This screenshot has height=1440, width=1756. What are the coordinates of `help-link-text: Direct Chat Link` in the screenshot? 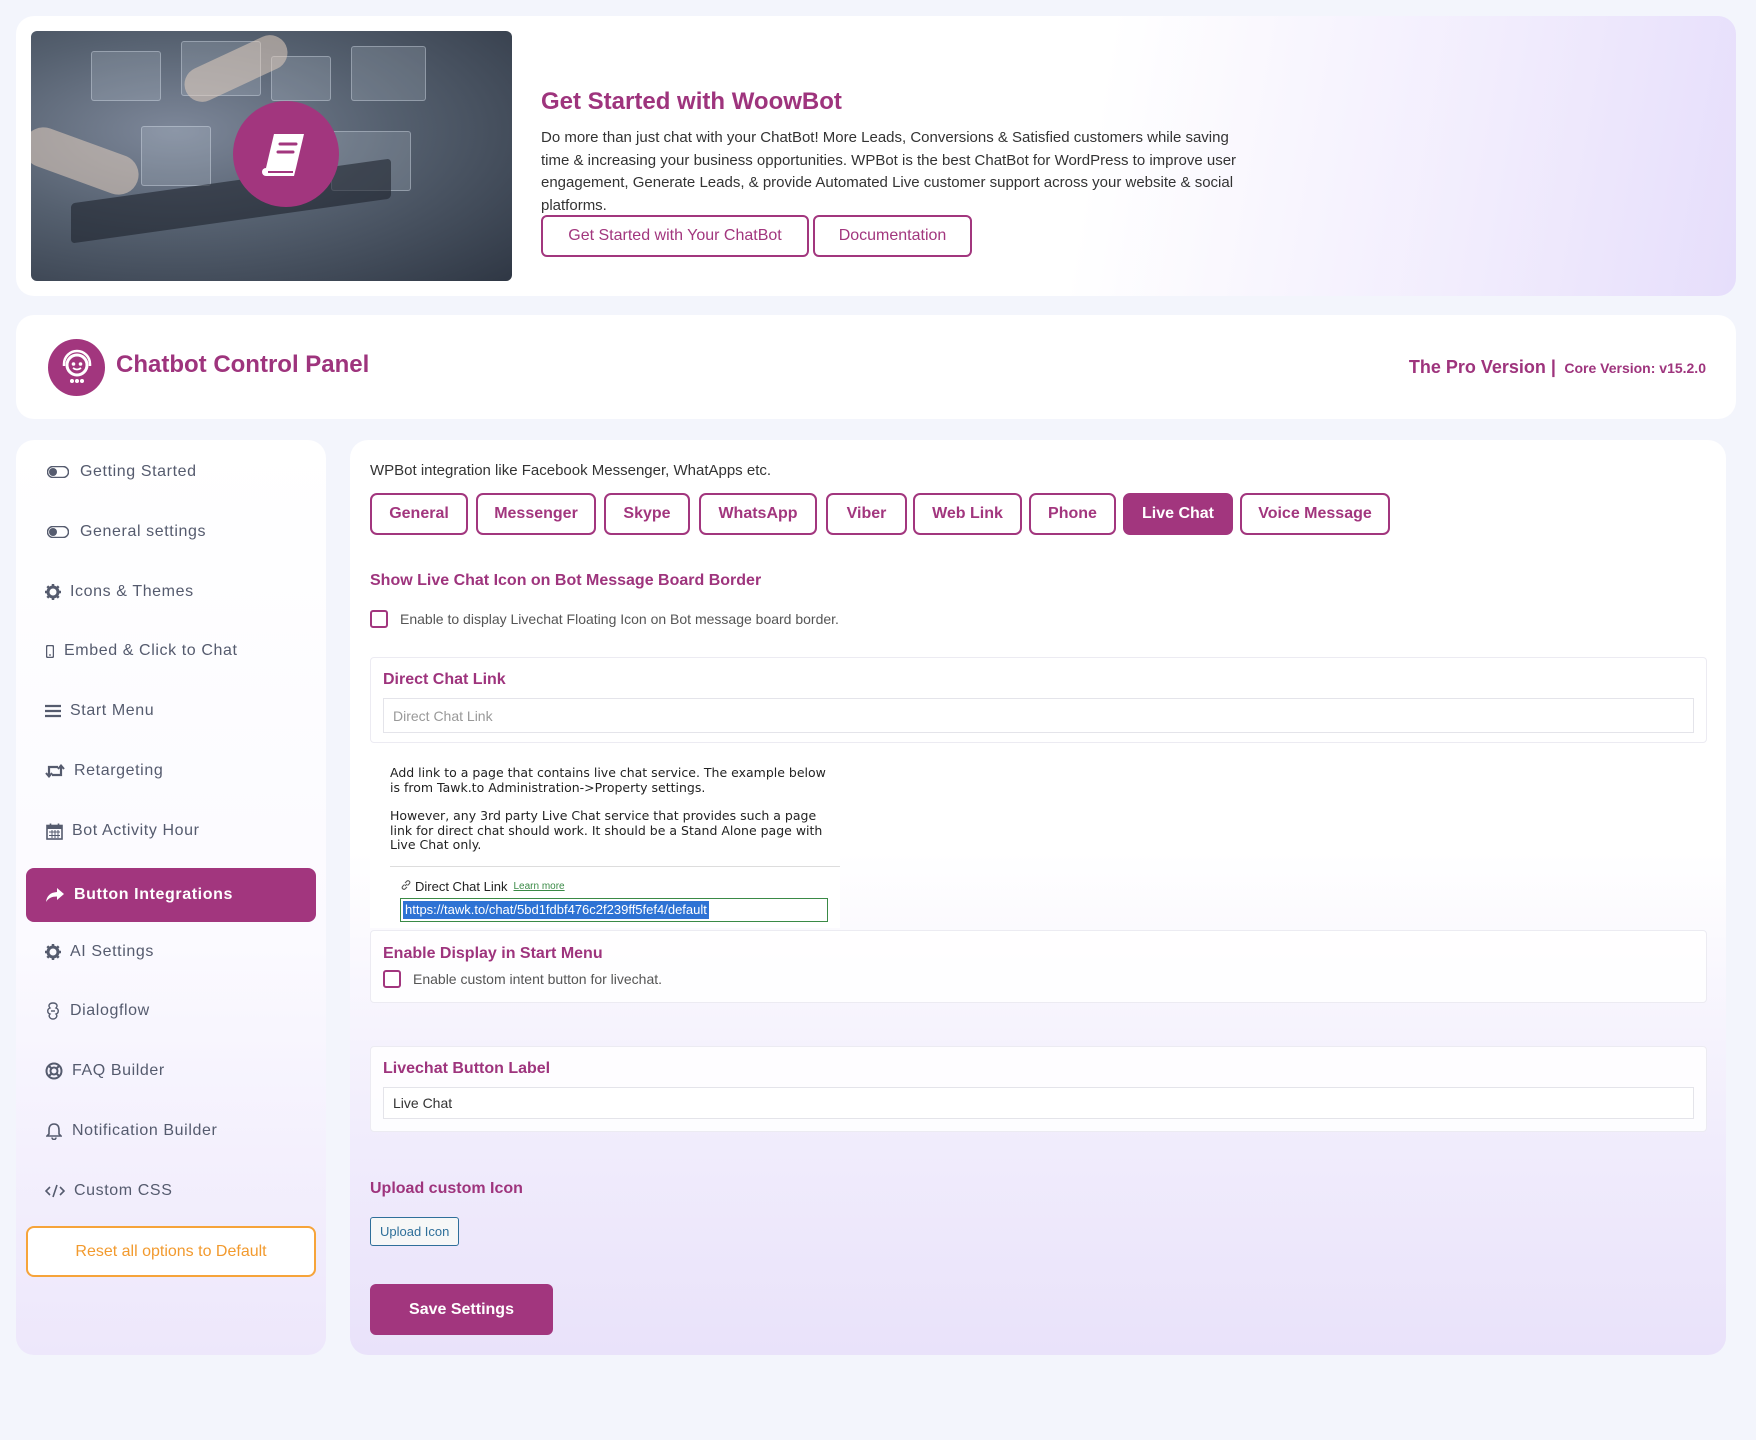 It's located at (461, 886).